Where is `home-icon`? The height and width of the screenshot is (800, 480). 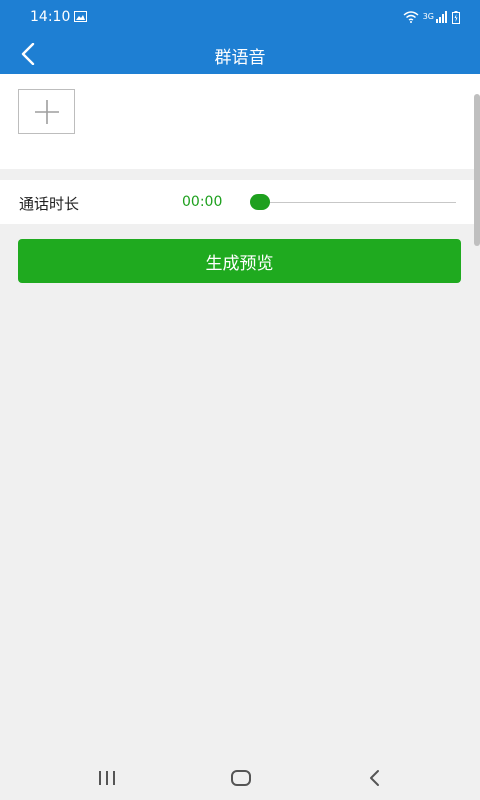
home-icon is located at coordinates (241, 778).